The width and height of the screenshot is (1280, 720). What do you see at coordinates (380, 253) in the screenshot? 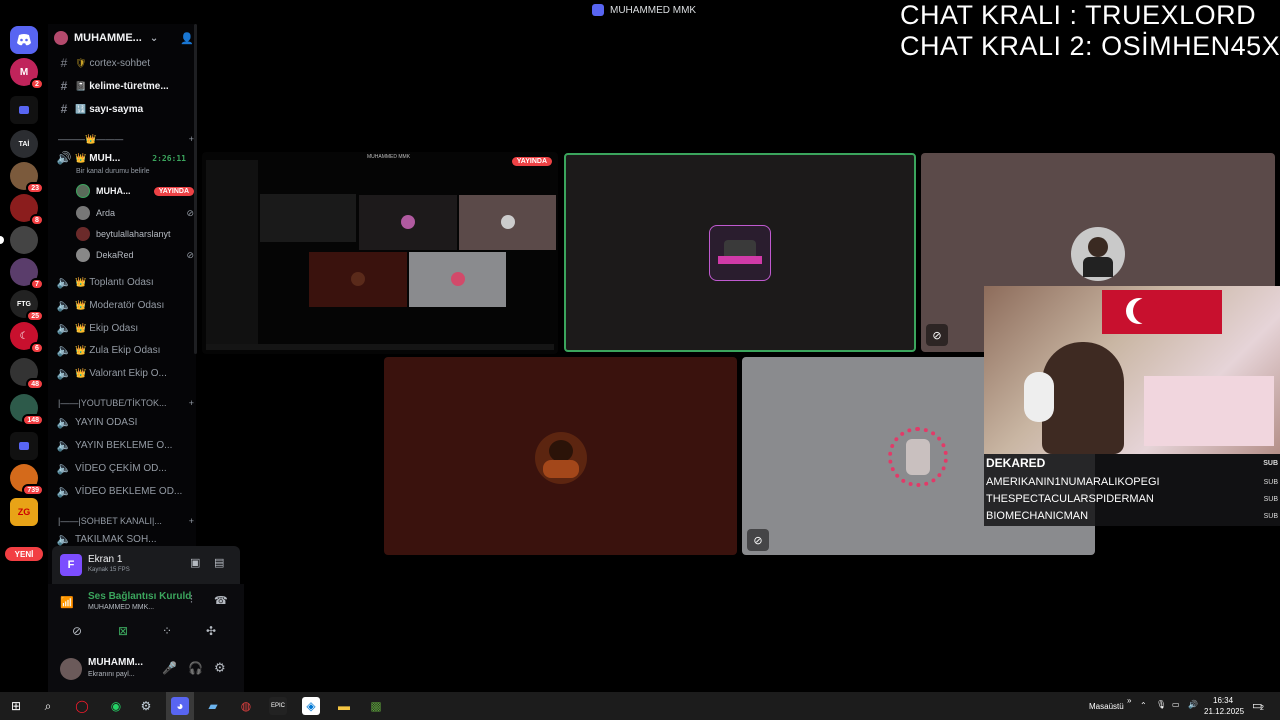
I see `screen-share-tile: MUHAMMED MMK YAYINDA` at bounding box center [380, 253].